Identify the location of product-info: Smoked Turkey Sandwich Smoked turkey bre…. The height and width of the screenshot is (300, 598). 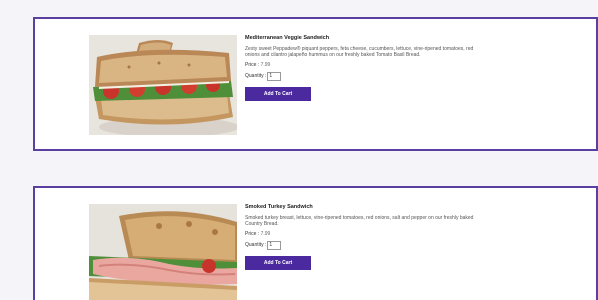
(365, 237).